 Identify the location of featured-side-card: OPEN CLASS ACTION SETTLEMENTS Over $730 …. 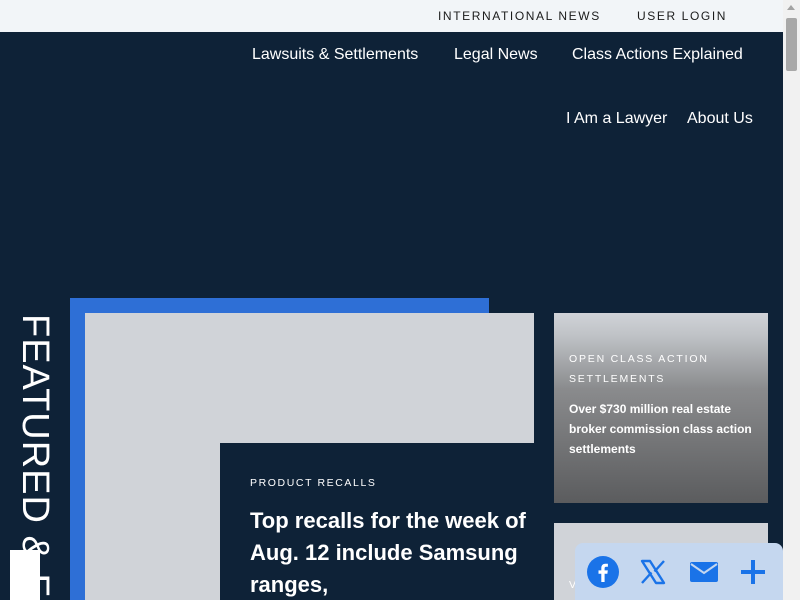
(661, 408).